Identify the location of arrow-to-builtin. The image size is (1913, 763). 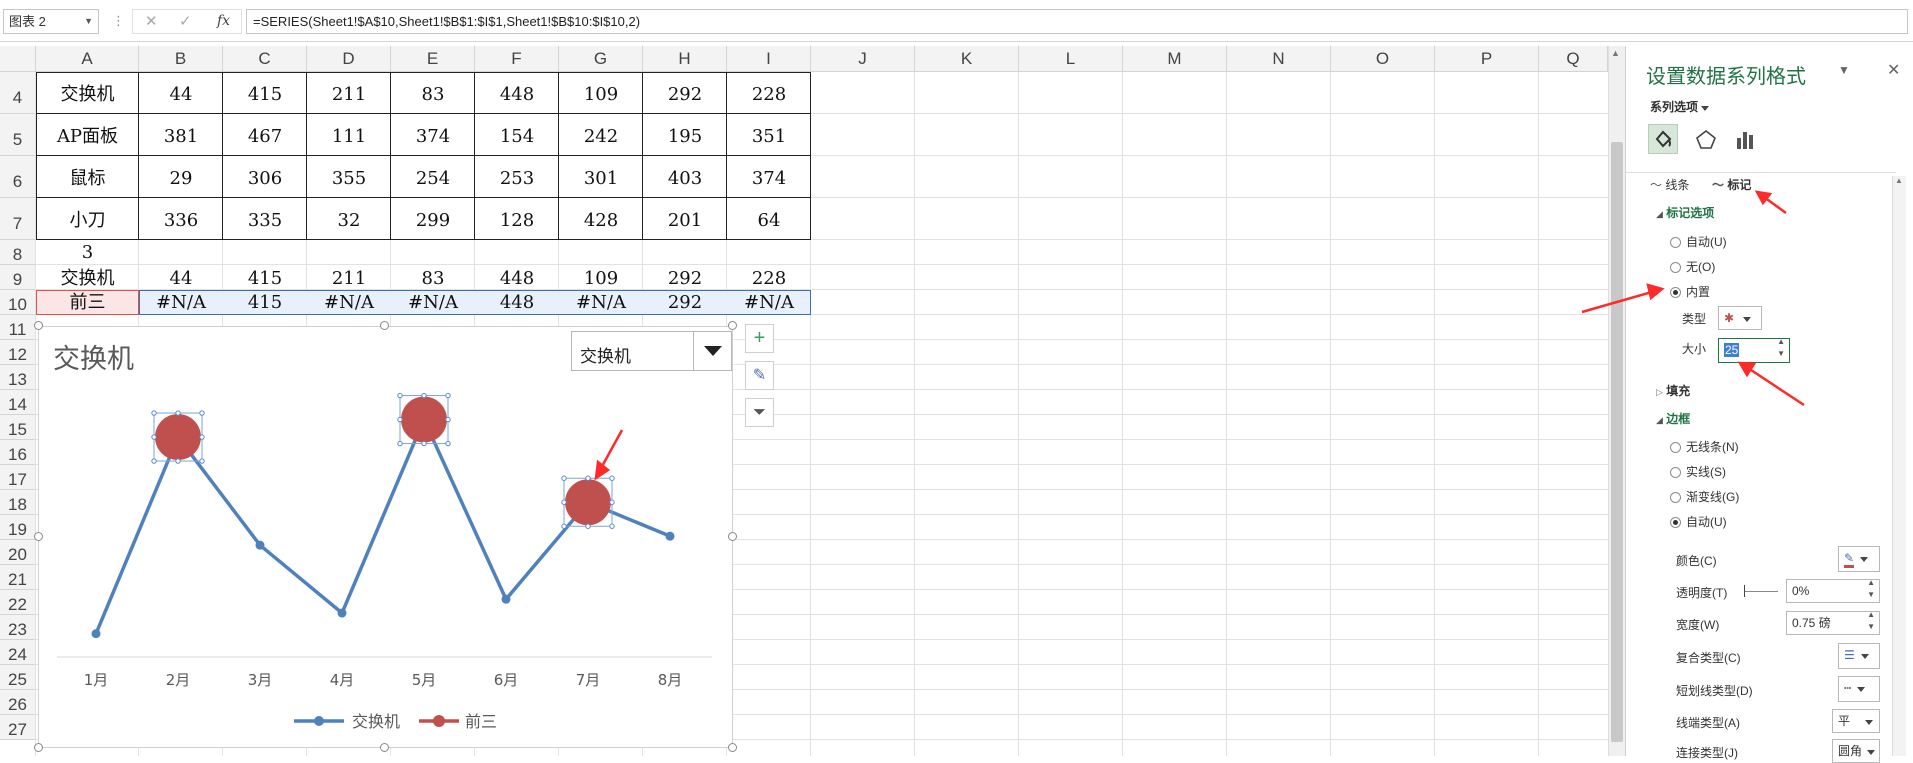
(1617, 302).